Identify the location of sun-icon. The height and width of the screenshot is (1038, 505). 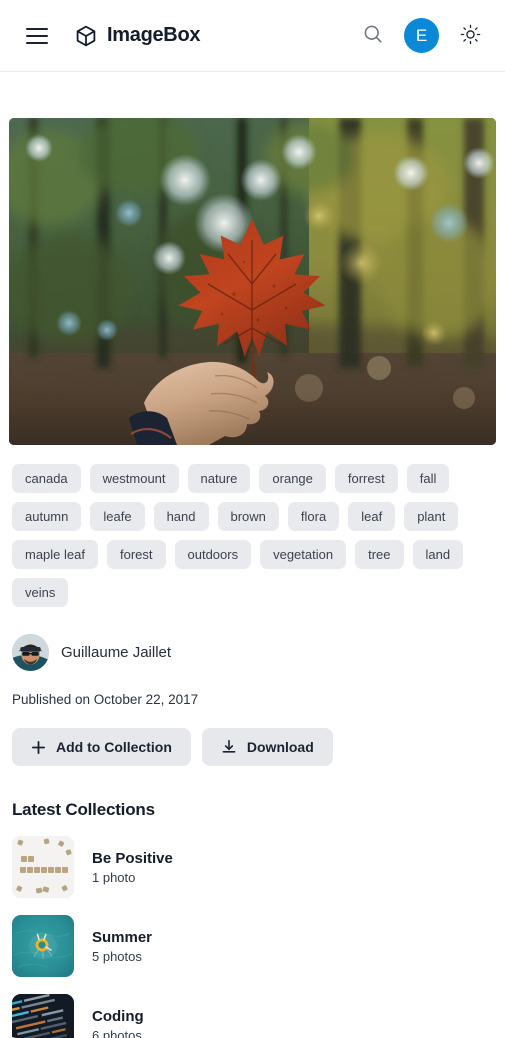
(470, 36).